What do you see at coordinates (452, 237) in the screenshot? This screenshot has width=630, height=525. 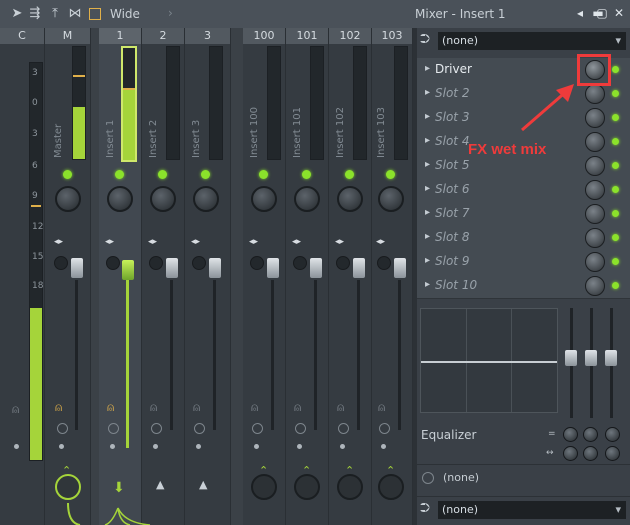 I see `slot-name: Slot 8` at bounding box center [452, 237].